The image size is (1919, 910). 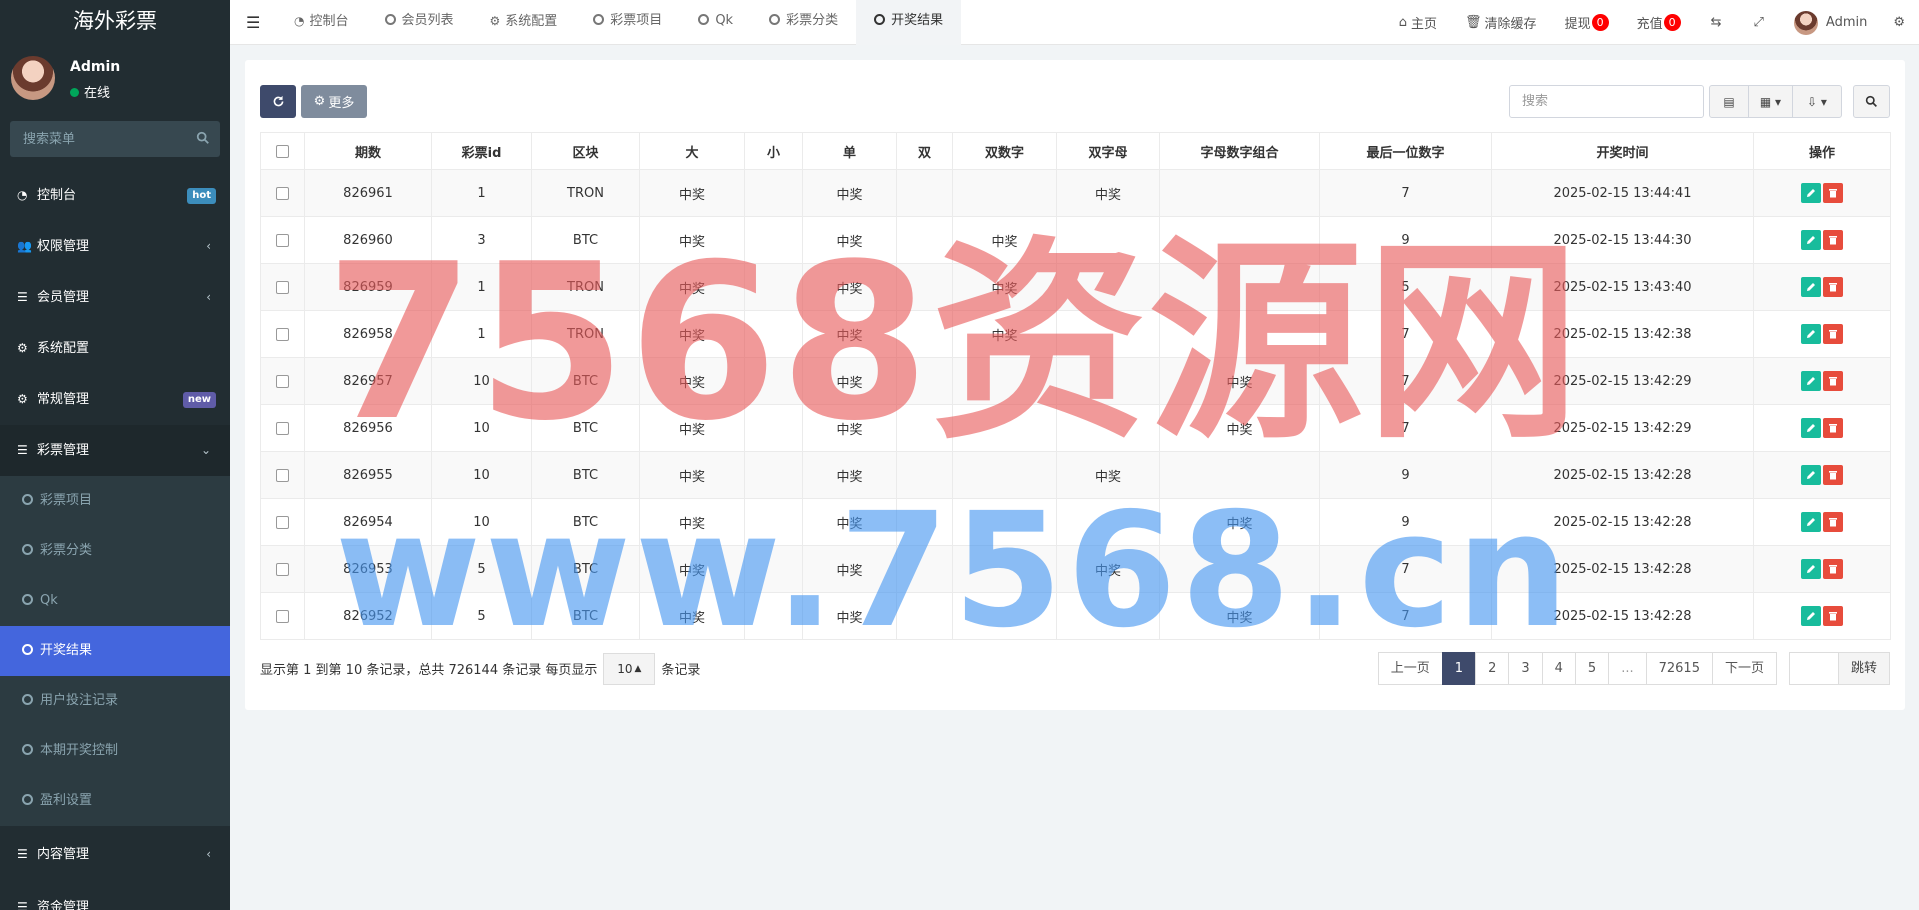 What do you see at coordinates (115, 801) in the screenshot?
I see `sidebar-subitem-profit-settings: 盈利设置` at bounding box center [115, 801].